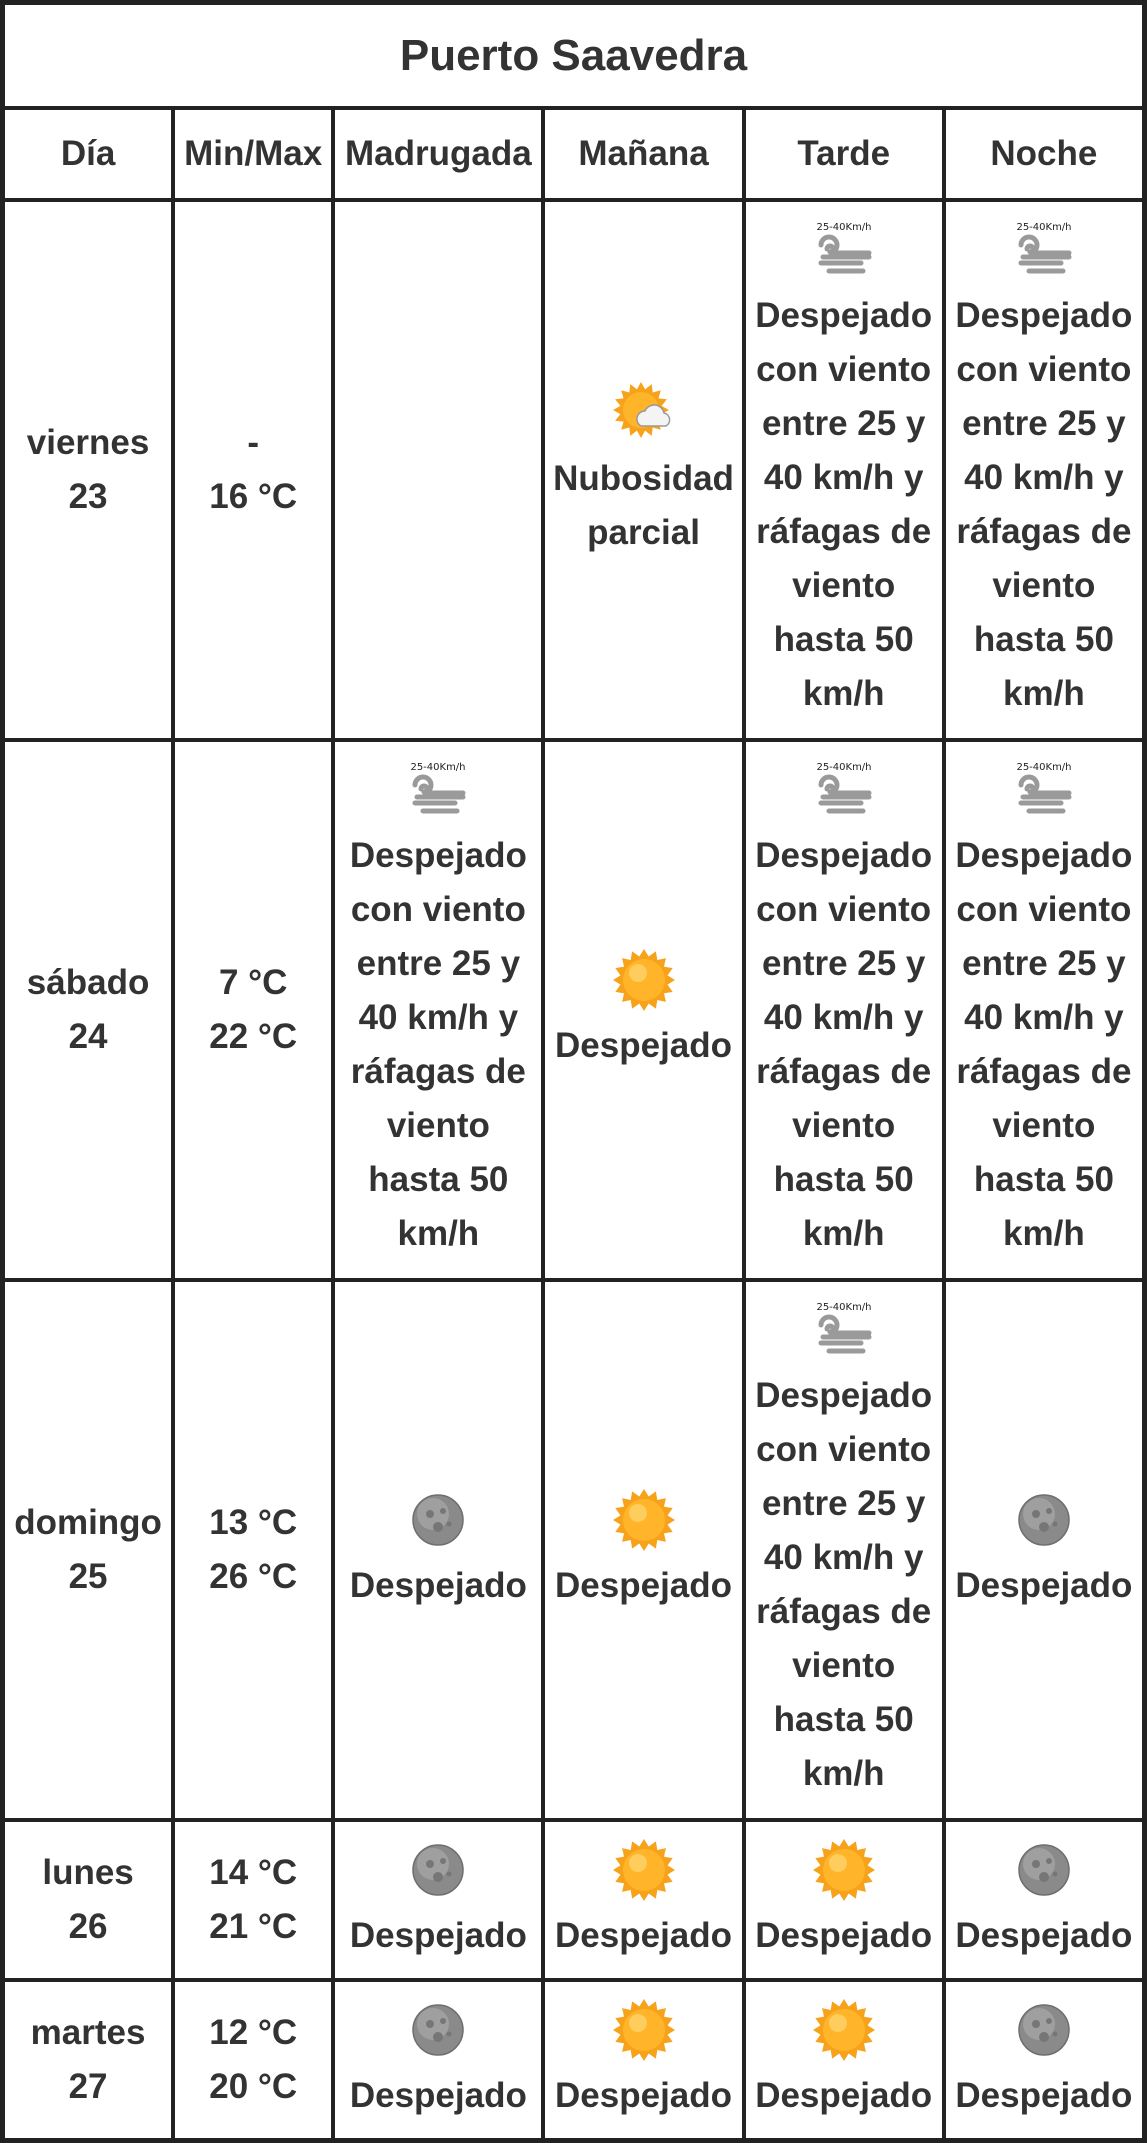  What do you see at coordinates (88, 1522) in the screenshot?
I see `day-name: domingo` at bounding box center [88, 1522].